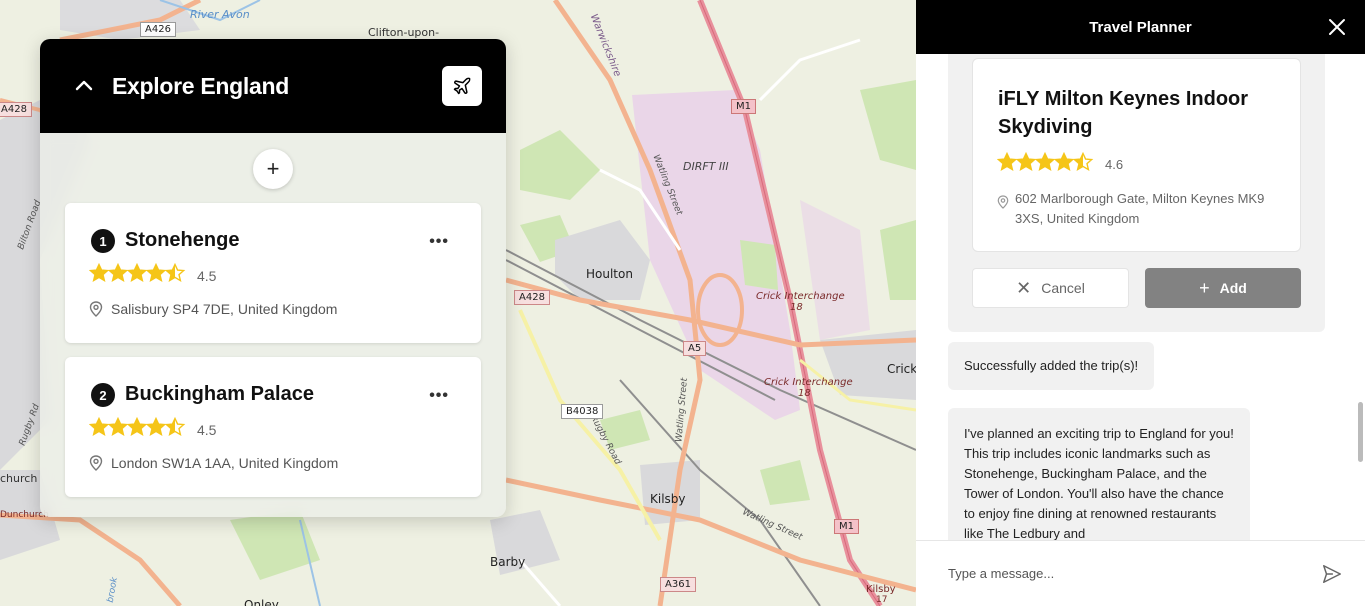 This screenshot has width=1365, height=606. I want to click on map-label-crick-interchange-1: Crick Interchange, so click(800, 296).